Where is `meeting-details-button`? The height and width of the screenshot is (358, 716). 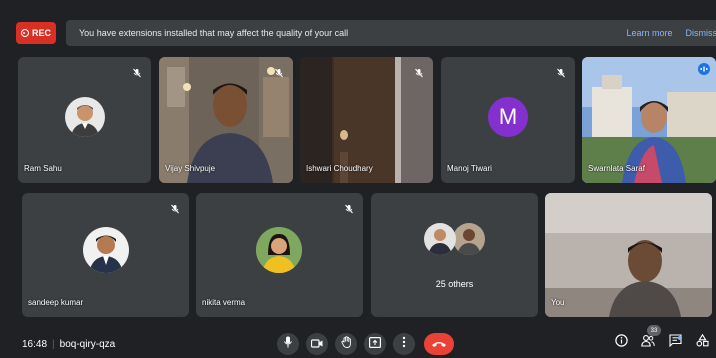
meeting-details-button is located at coordinates (621, 343).